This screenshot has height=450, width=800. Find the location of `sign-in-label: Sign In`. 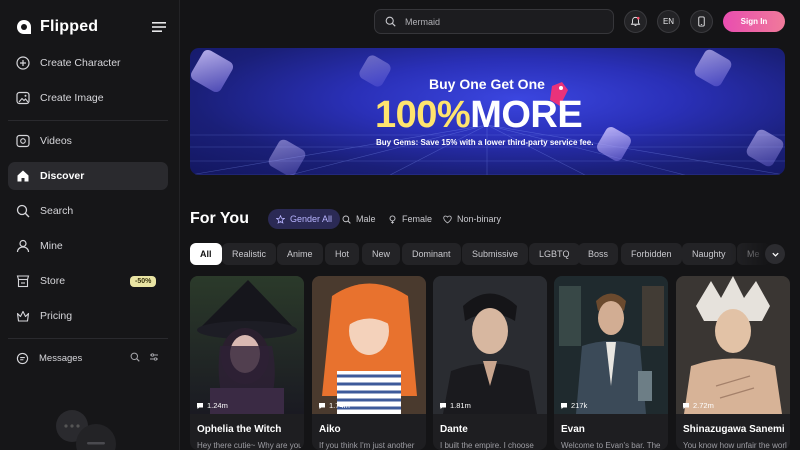

sign-in-label: Sign In is located at coordinates (754, 21).